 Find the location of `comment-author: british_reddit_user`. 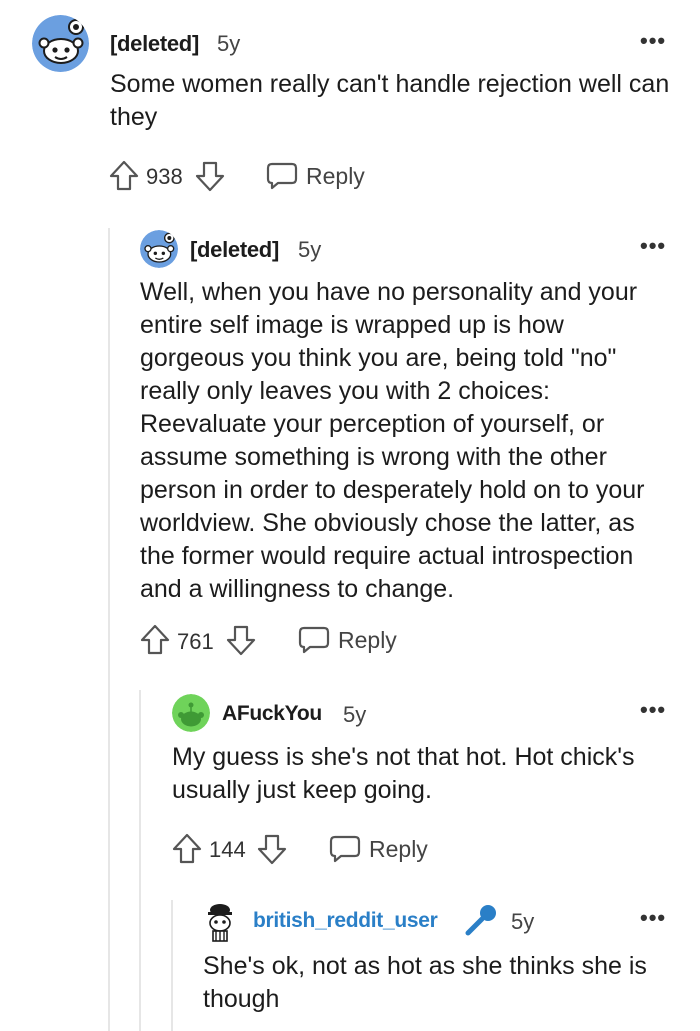

comment-author: british_reddit_user is located at coordinates (345, 921).